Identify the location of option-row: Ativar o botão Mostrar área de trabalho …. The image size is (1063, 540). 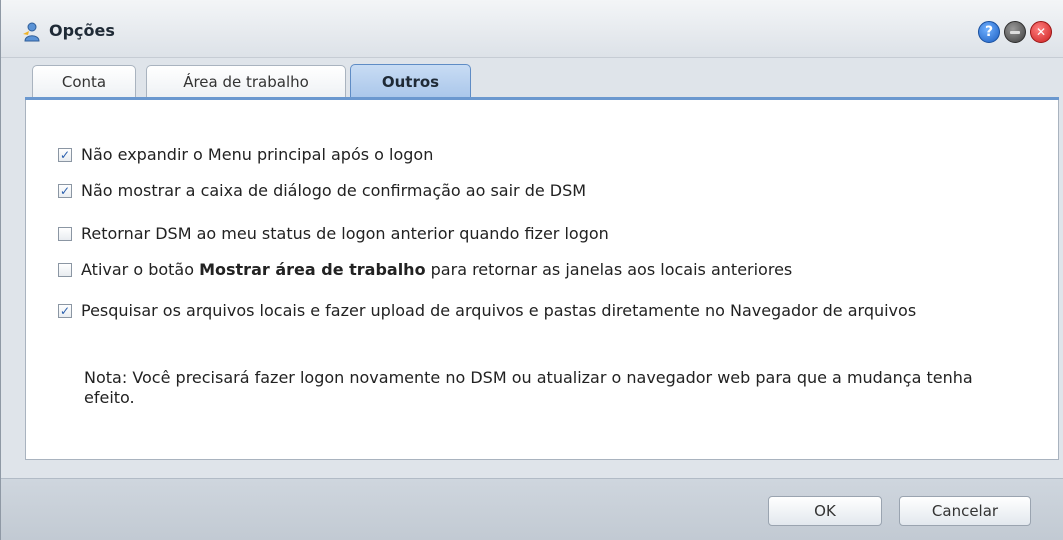
(425, 270).